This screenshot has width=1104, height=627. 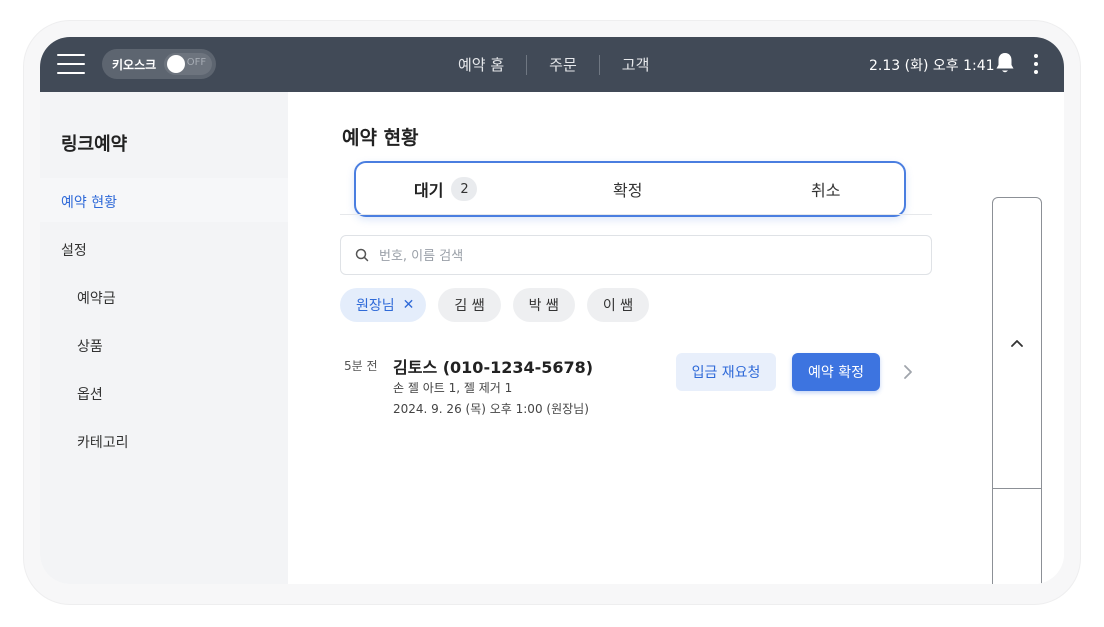 I want to click on filter-chip-label: 박 쌤, so click(x=543, y=306).